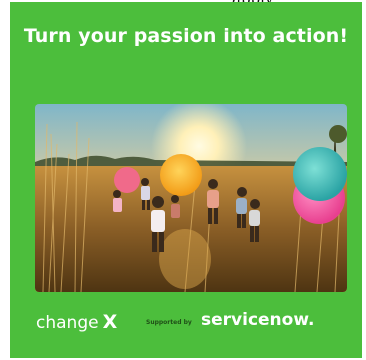 This screenshot has width=366, height=360. I want to click on changex-logo-word: change, so click(67, 323).